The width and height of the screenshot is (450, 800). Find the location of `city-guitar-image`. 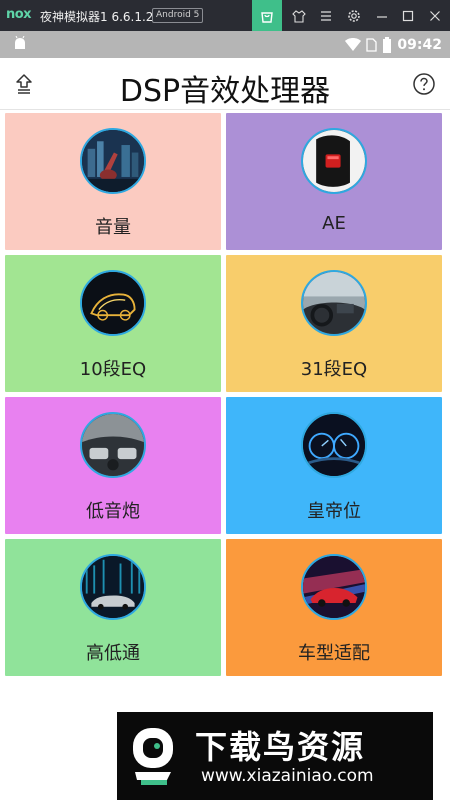

city-guitar-image is located at coordinates (113, 161).